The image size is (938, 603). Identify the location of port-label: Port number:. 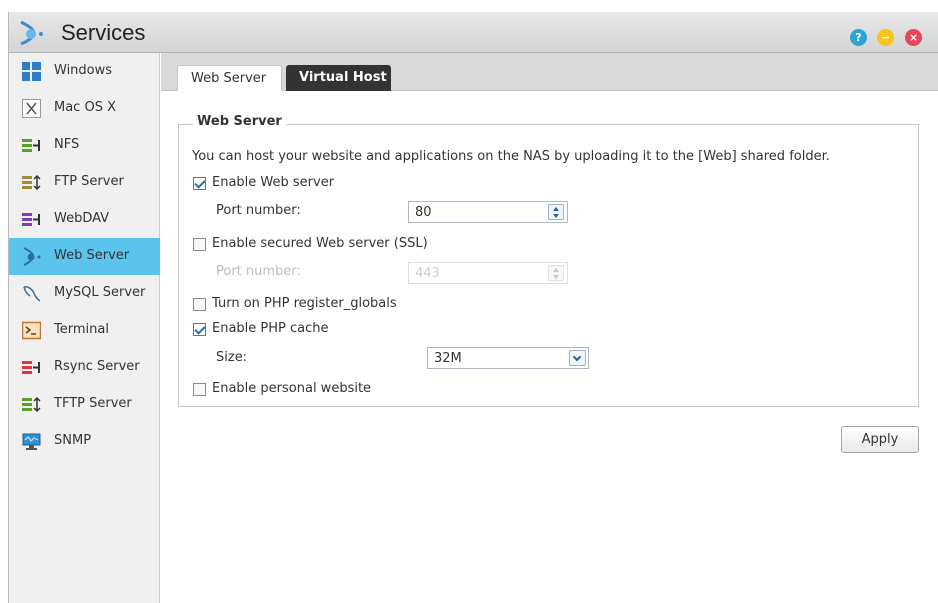
(258, 210).